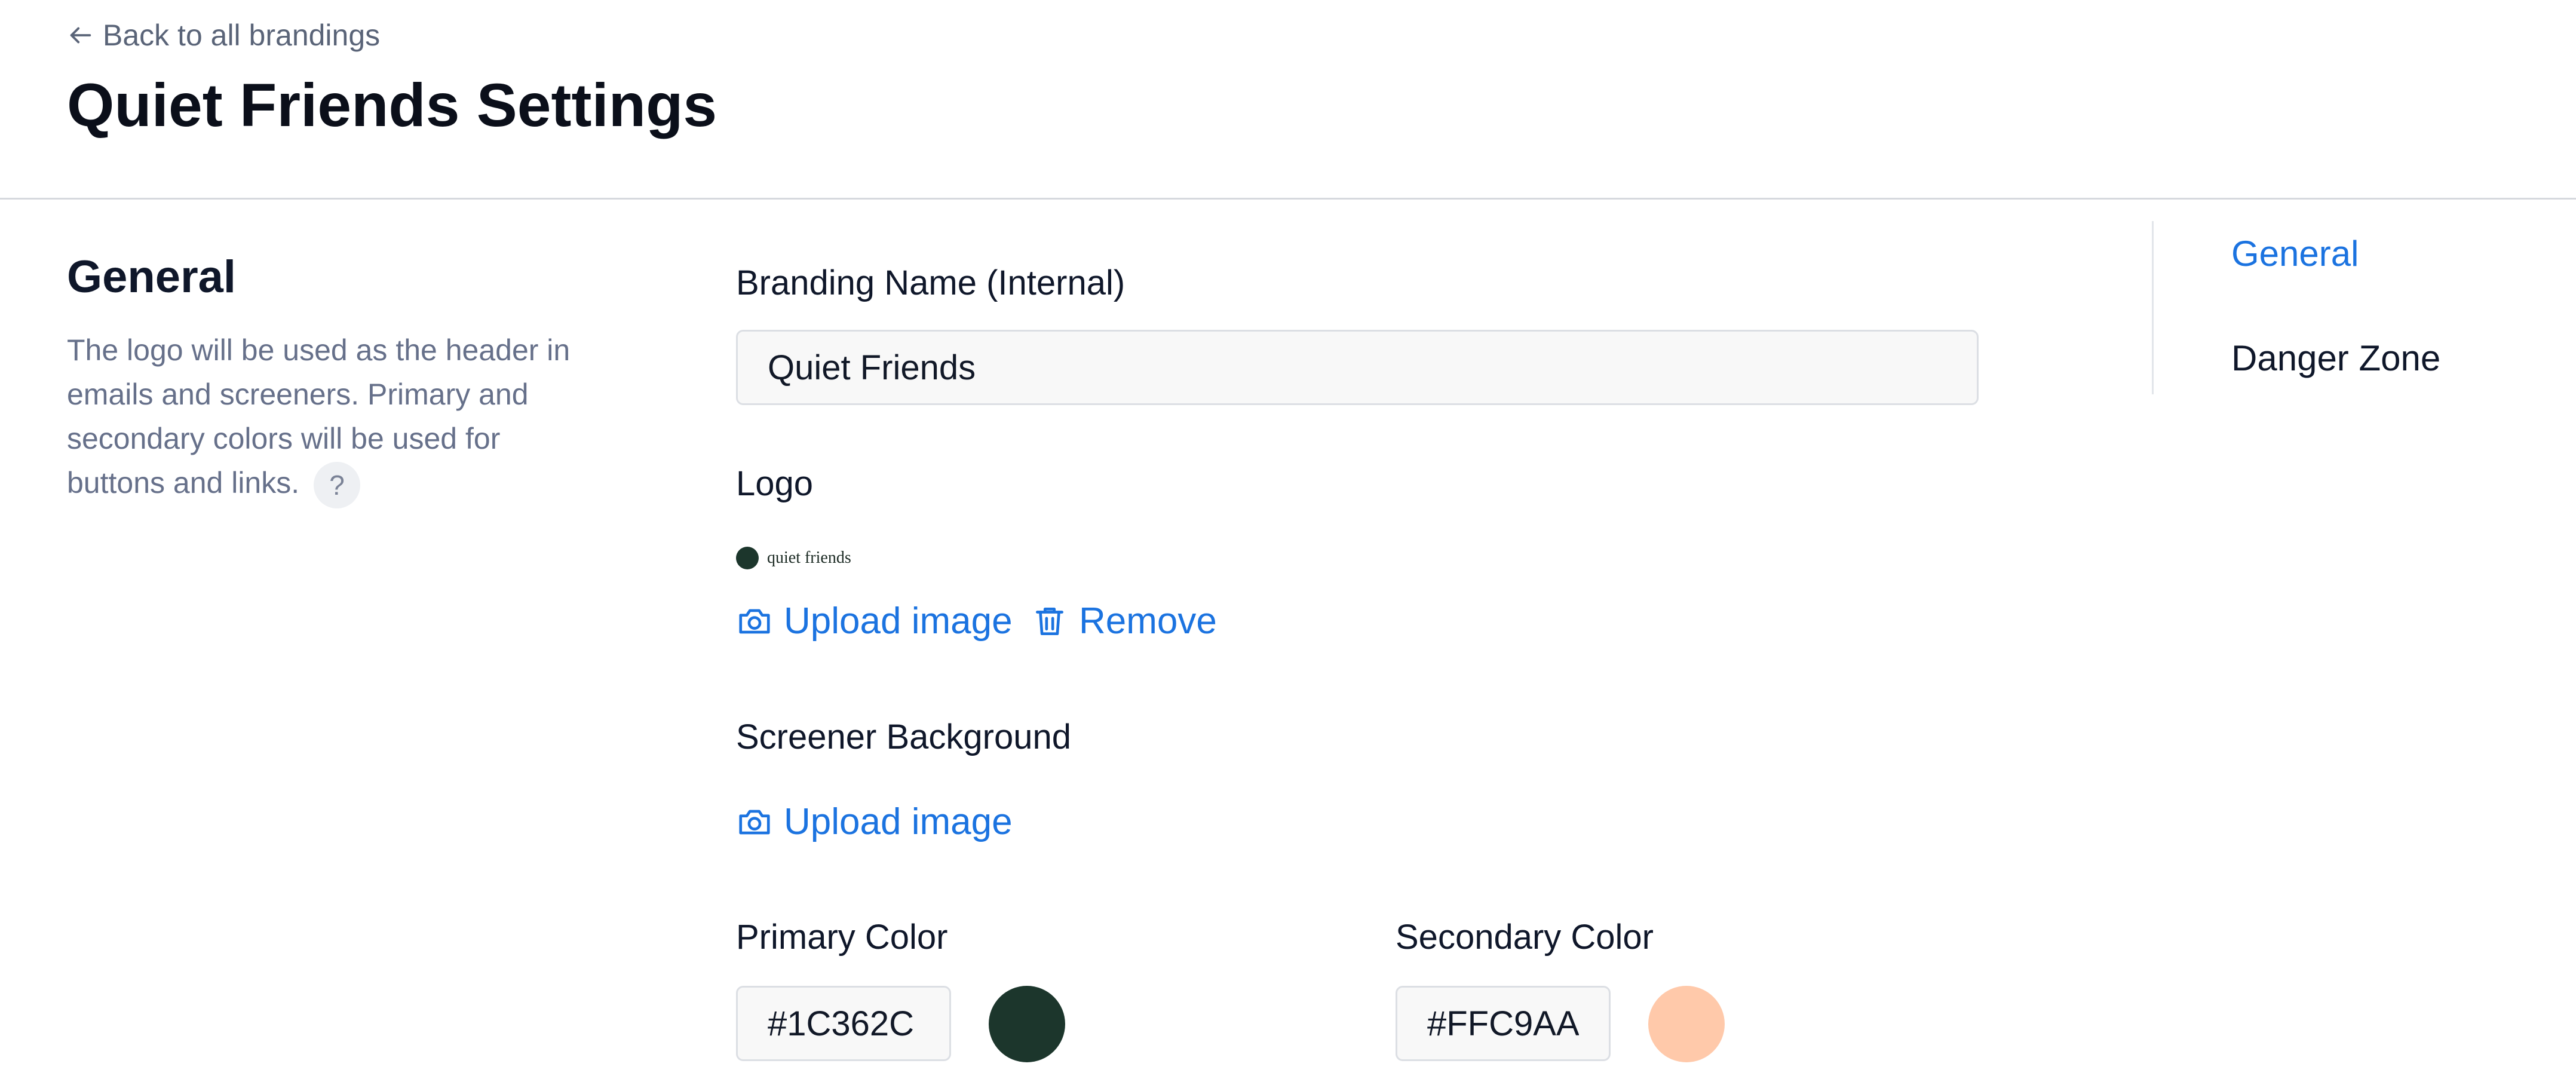 This screenshot has height=1085, width=2576. I want to click on logo-text: quiet friends, so click(809, 557).